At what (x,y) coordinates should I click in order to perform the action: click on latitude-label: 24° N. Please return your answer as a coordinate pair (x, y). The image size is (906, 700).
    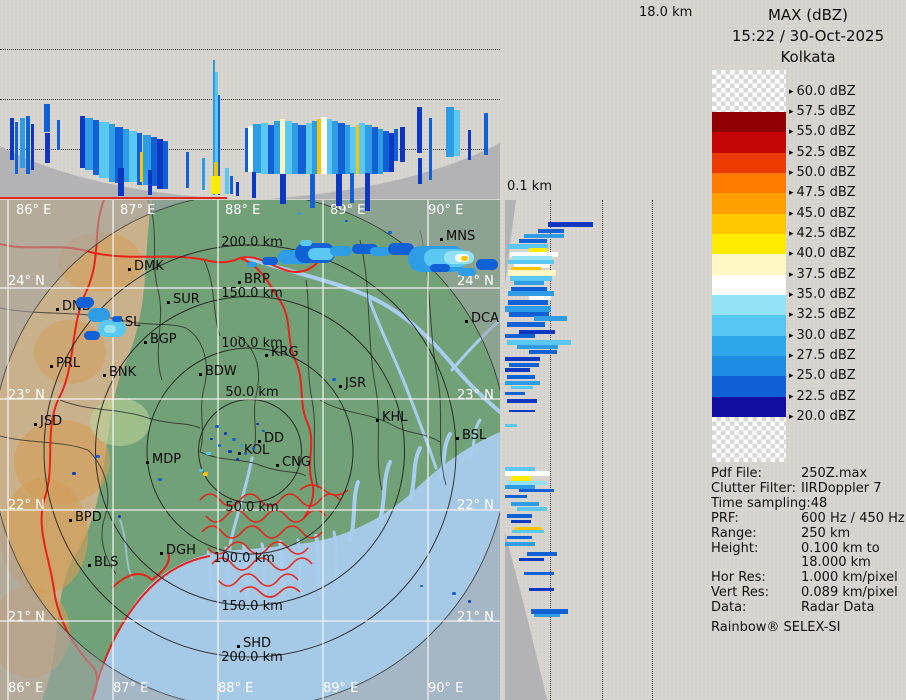
    Looking at the image, I should click on (475, 281).